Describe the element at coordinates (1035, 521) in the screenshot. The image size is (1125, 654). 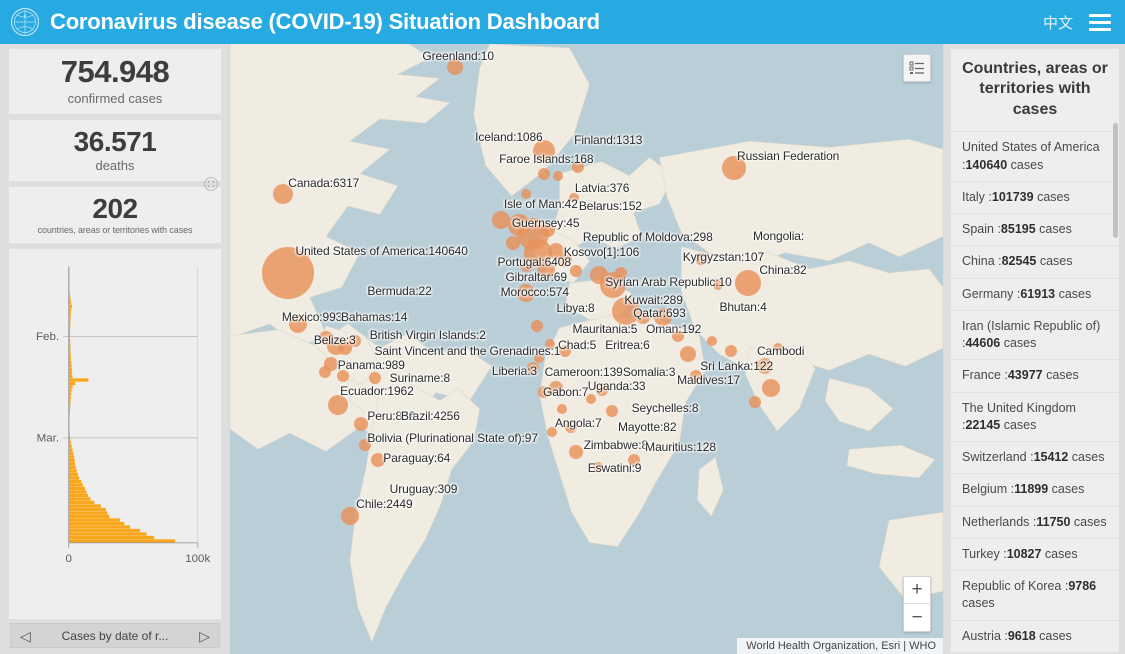
I see `country-list-item: Netherlands :11750 cases` at that location.